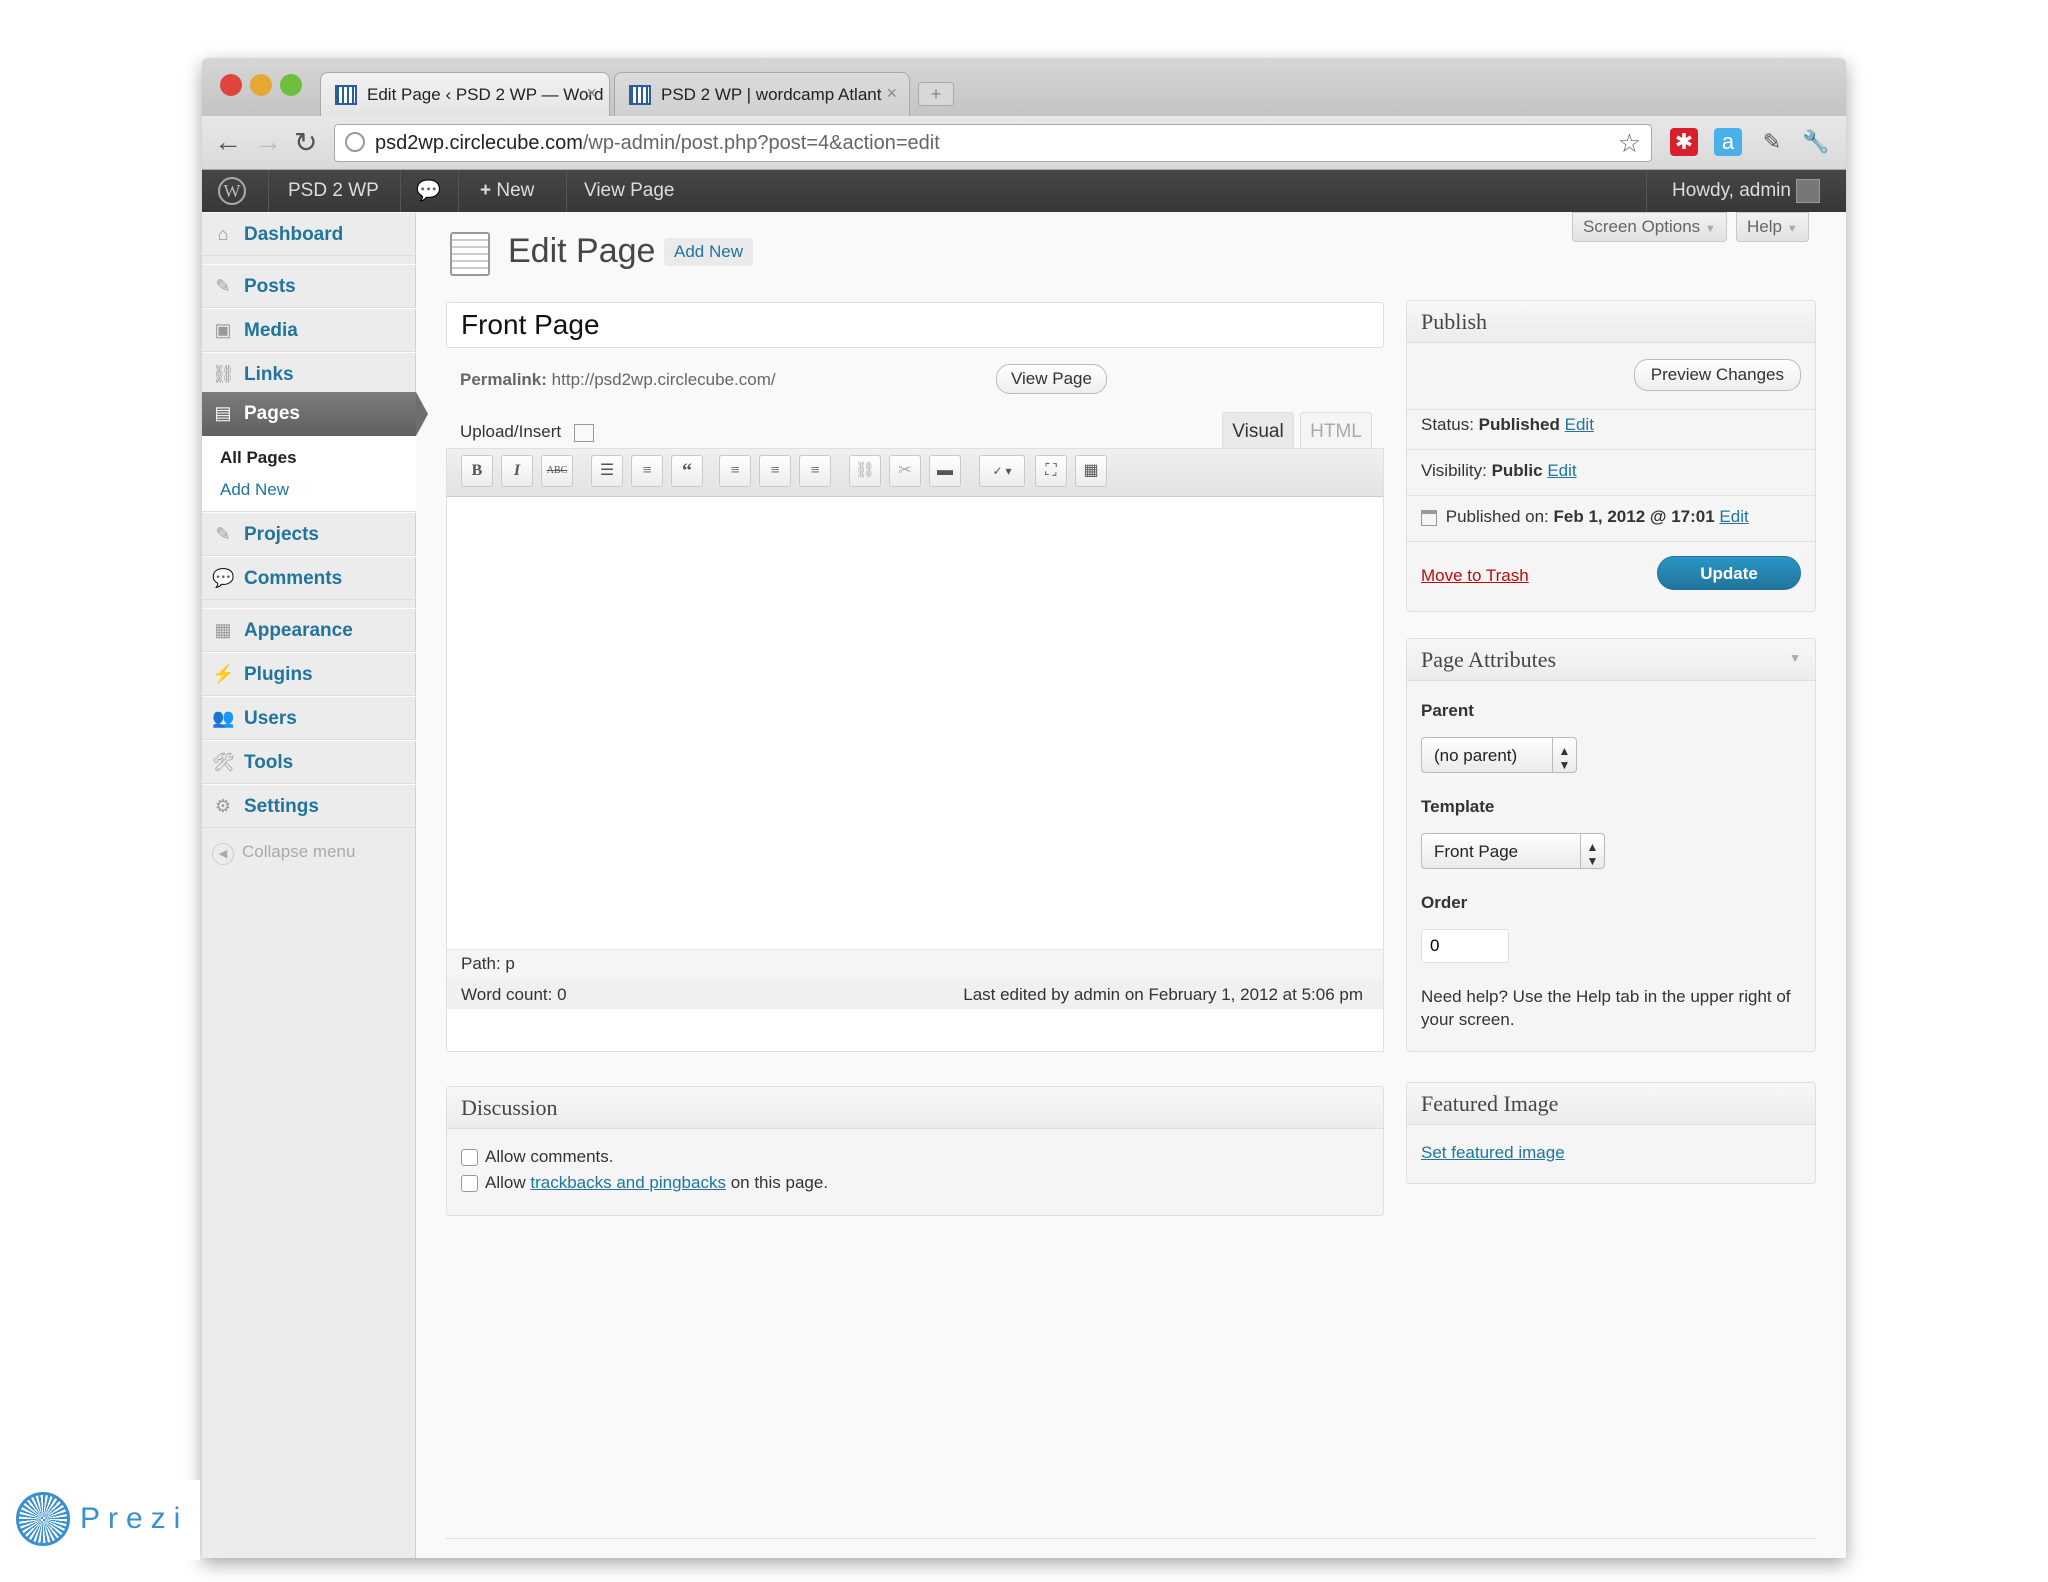 The image size is (2048, 1582). Describe the element at coordinates (1258, 430) in the screenshot. I see `tab-visual: Visual` at that location.